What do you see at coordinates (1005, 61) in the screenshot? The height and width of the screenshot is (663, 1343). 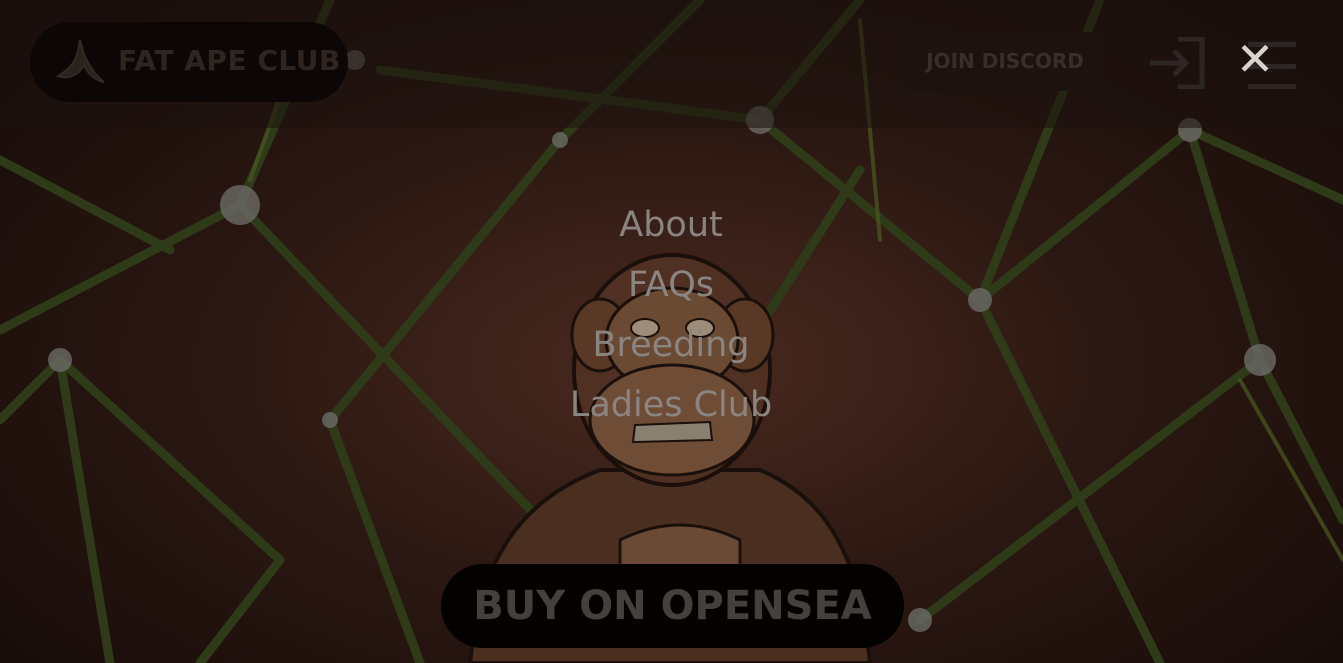 I see `join-discord-button: JOIN DISCORD` at bounding box center [1005, 61].